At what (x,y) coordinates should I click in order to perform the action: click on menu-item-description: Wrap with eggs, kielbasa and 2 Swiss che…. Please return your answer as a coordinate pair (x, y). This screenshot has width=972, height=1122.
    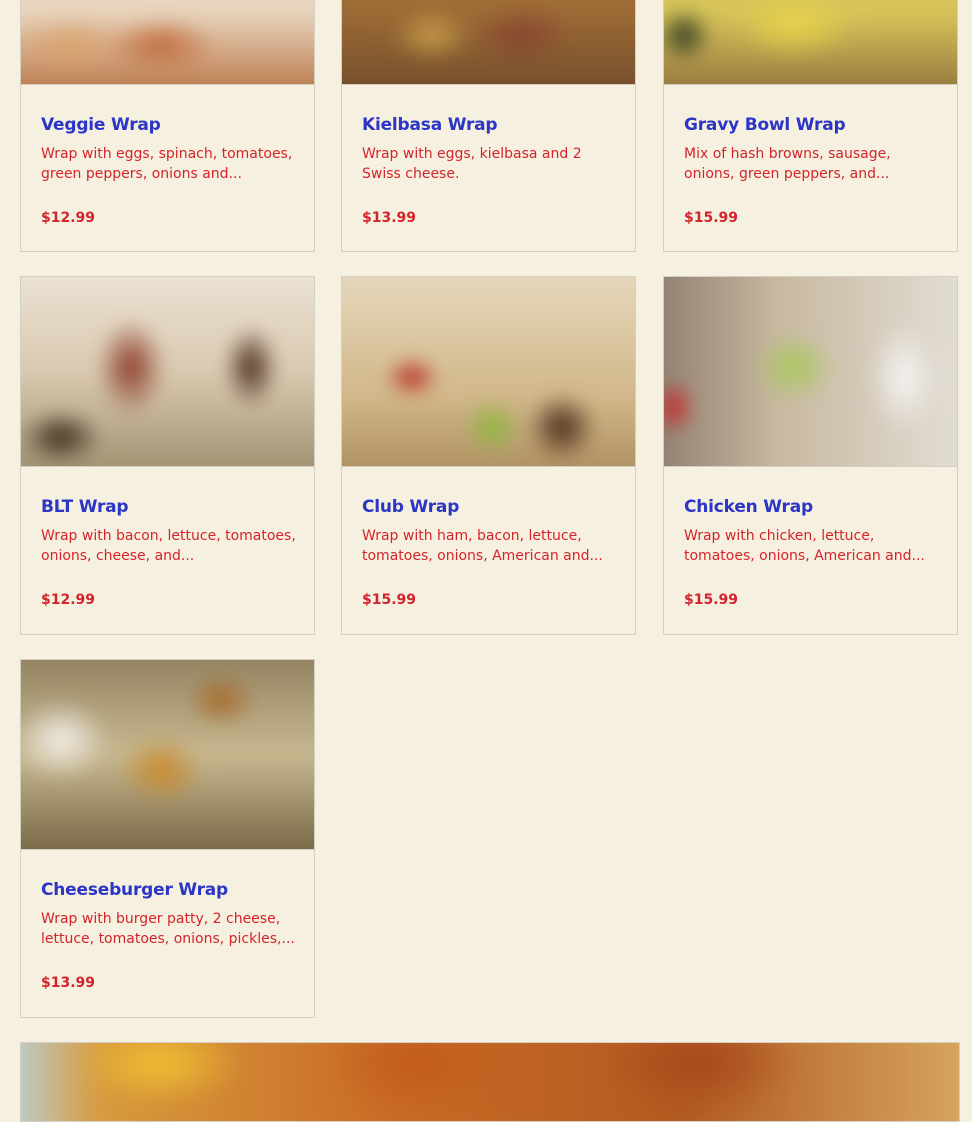
    Looking at the image, I should click on (472, 164).